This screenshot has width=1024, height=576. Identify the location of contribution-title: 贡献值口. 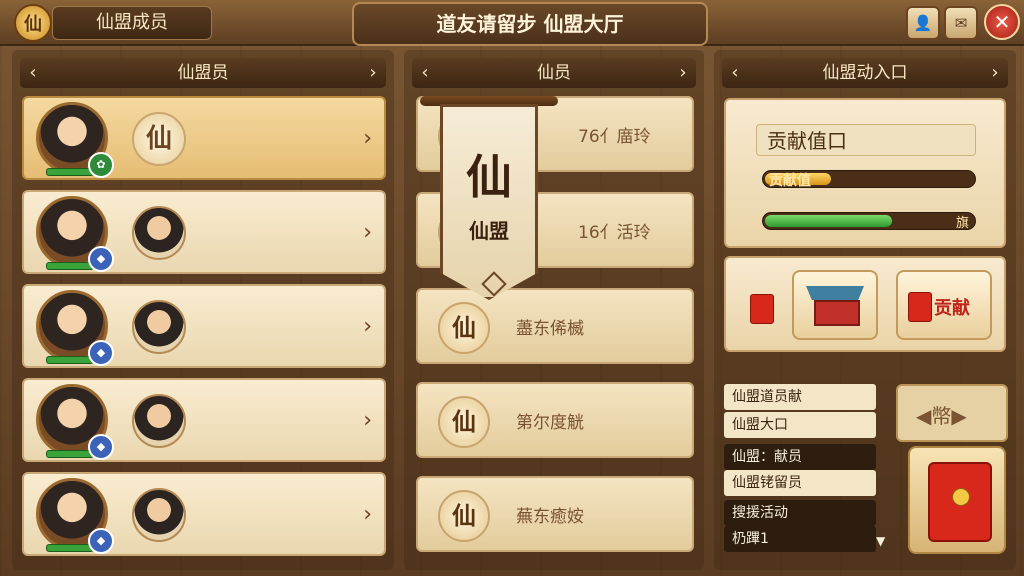
(866, 140).